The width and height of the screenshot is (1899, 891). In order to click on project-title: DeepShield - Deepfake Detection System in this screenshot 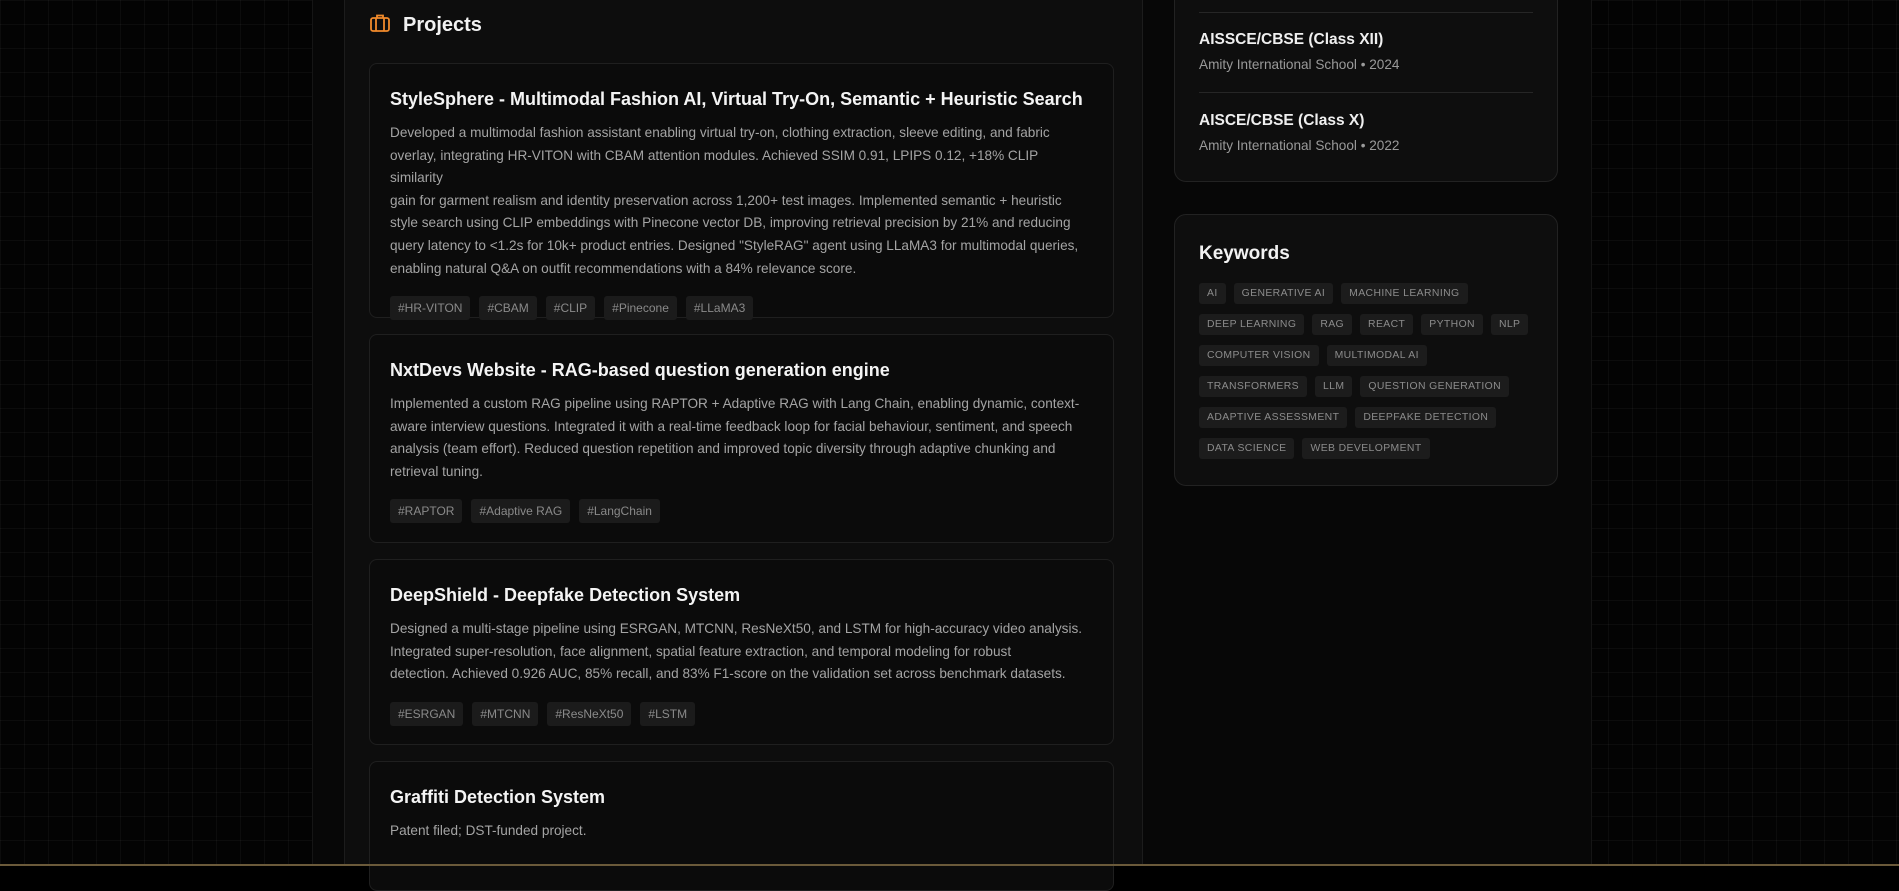, I will do `click(741, 583)`.